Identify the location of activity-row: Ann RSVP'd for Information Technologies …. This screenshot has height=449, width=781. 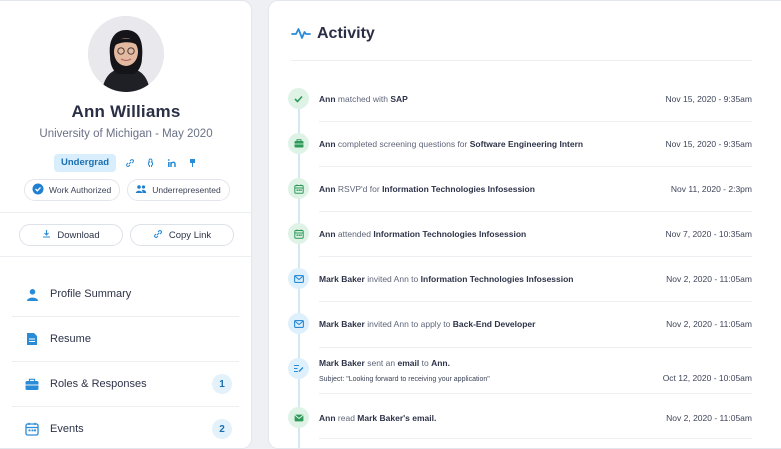
(519, 188).